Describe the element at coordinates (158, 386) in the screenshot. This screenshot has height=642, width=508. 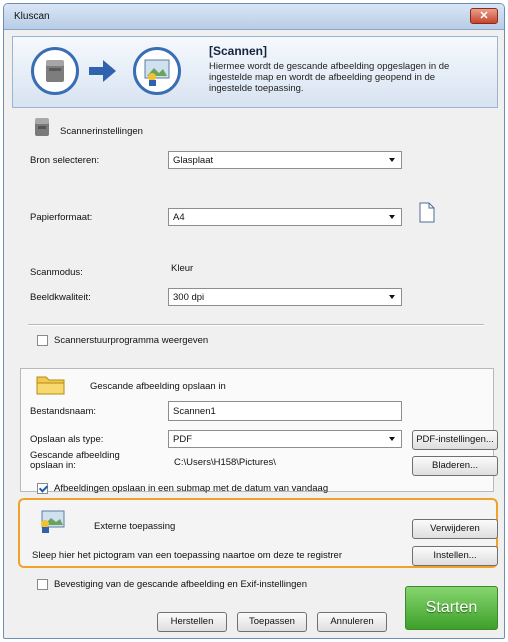
I see `save-section-heading: Gescande afbeelding opslaan in` at that location.